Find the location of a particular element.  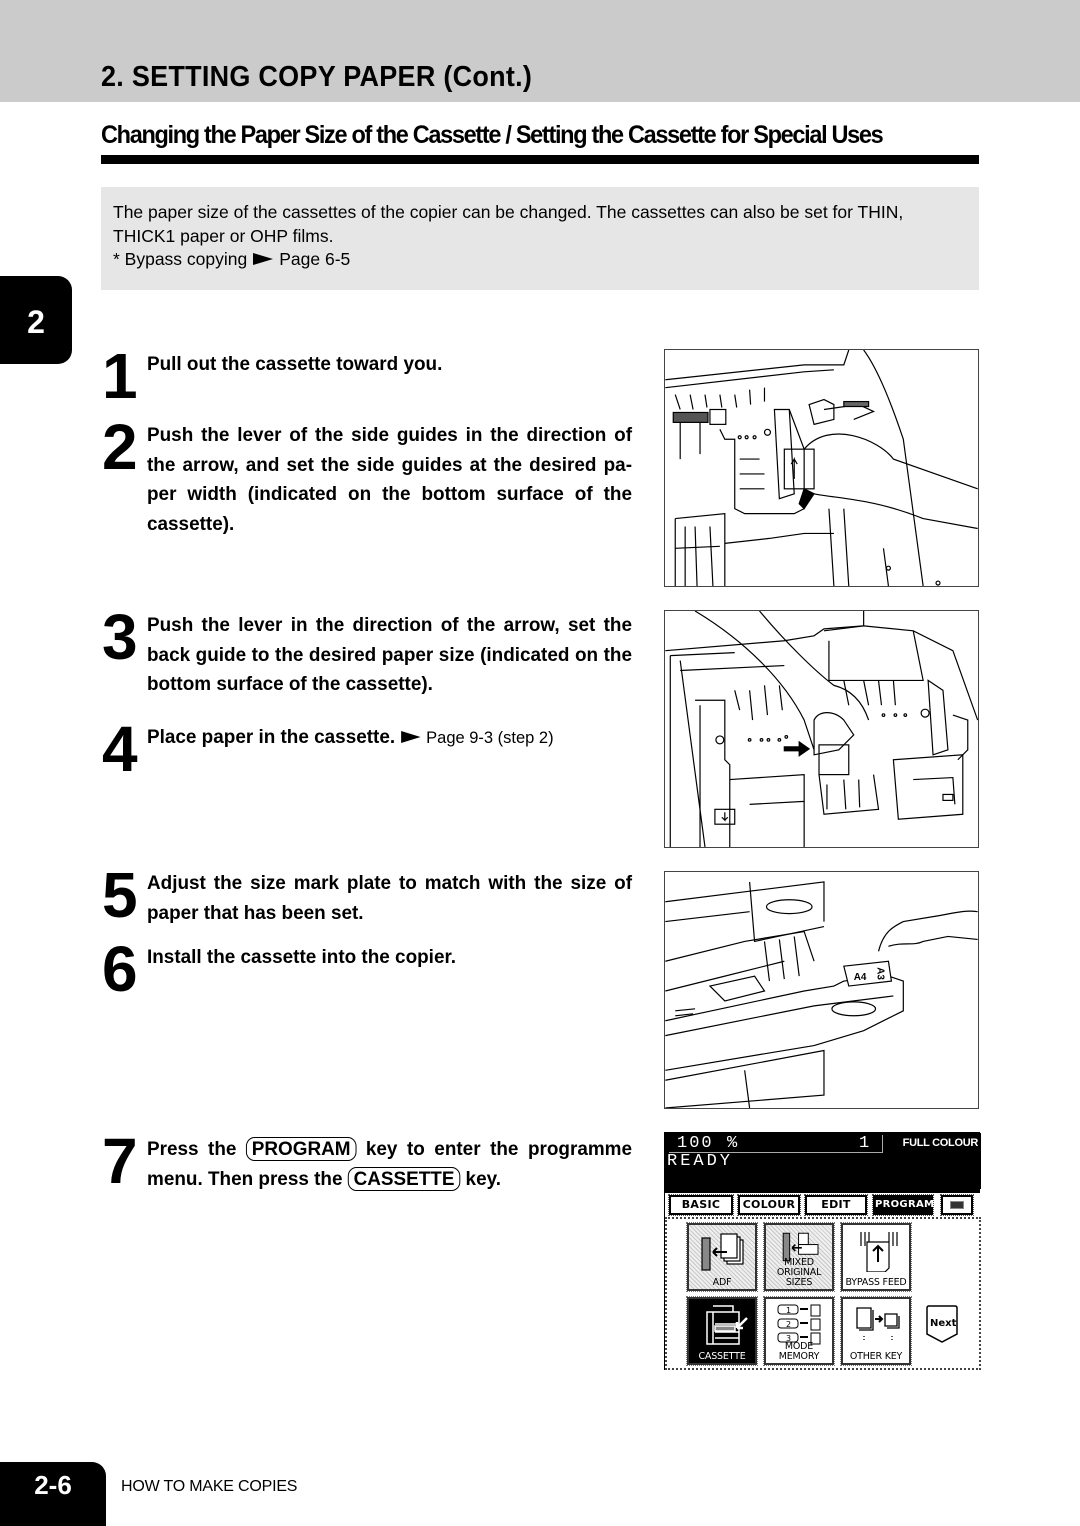

step-text: Install the cassette into the copier. is located at coordinates (302, 957).